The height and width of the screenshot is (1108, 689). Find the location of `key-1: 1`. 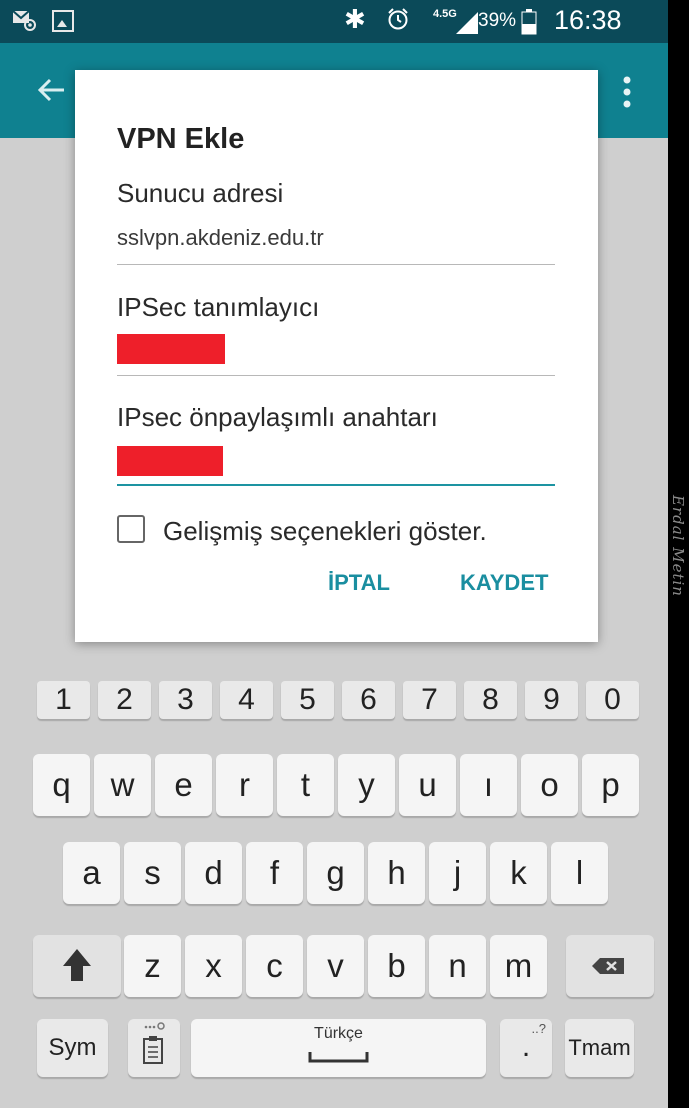

key-1: 1 is located at coordinates (63, 700).